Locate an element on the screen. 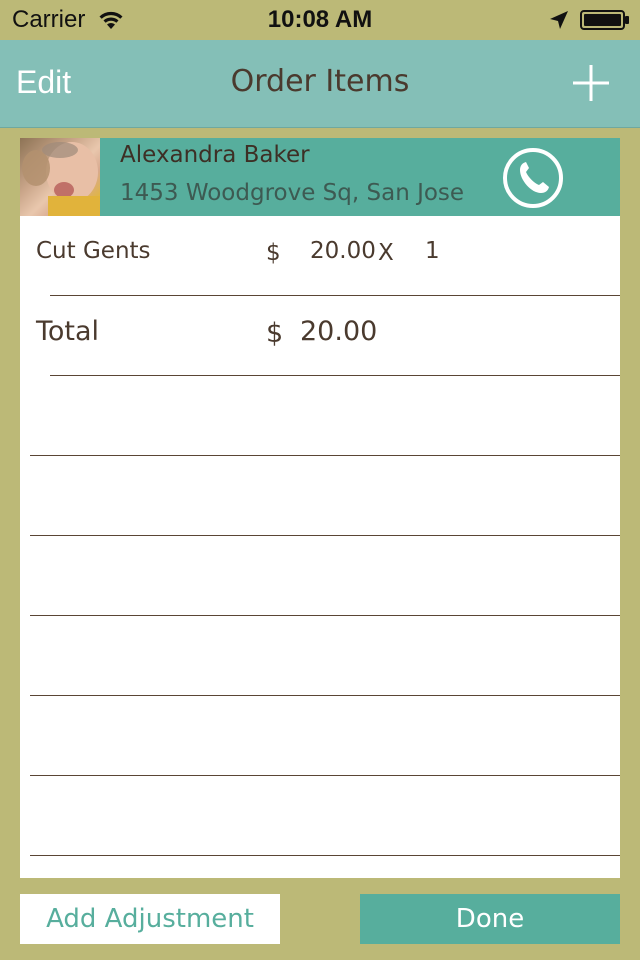 The width and height of the screenshot is (640, 960). avatar-photo-icon is located at coordinates (61, 179).